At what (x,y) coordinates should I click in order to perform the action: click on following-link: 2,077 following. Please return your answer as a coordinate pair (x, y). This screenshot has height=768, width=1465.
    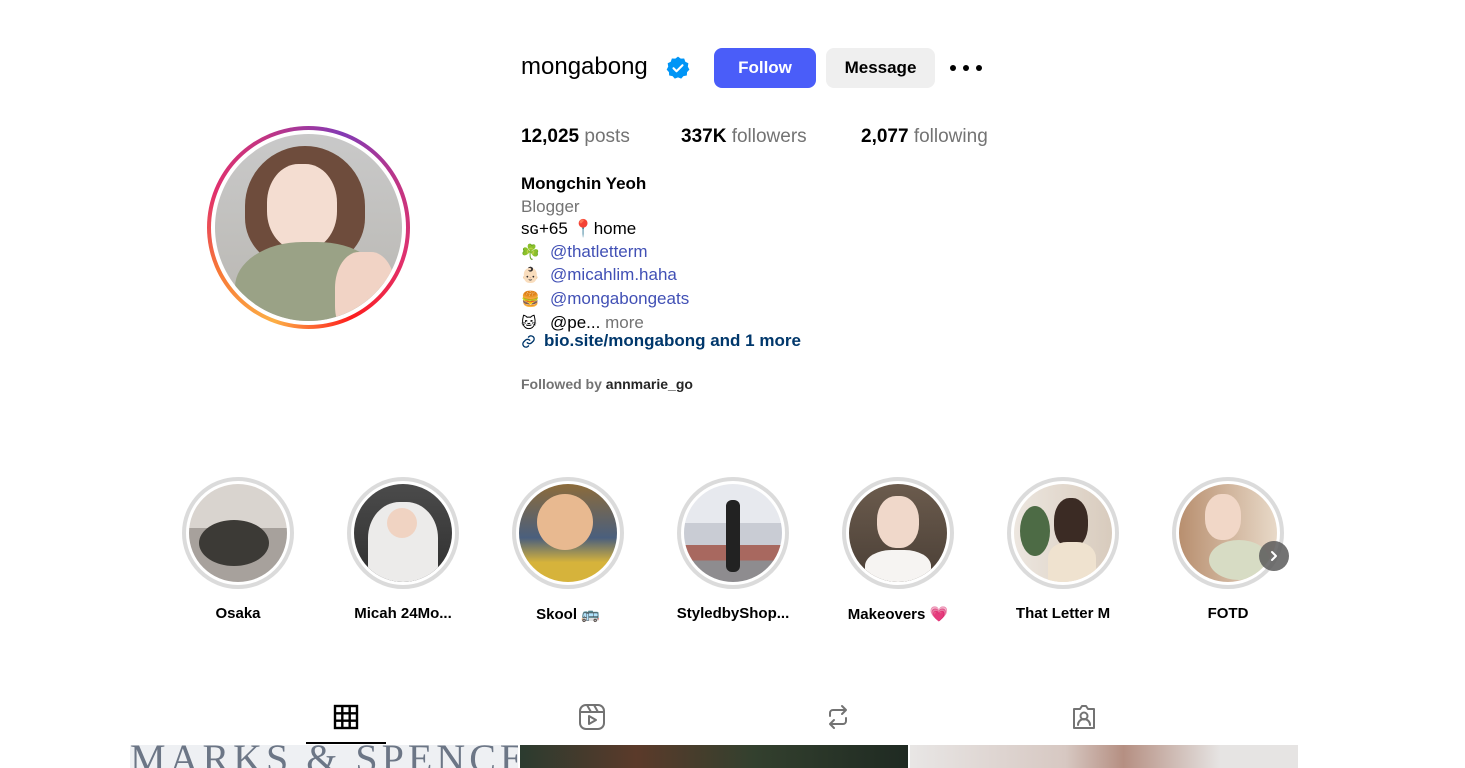
    Looking at the image, I should click on (924, 137).